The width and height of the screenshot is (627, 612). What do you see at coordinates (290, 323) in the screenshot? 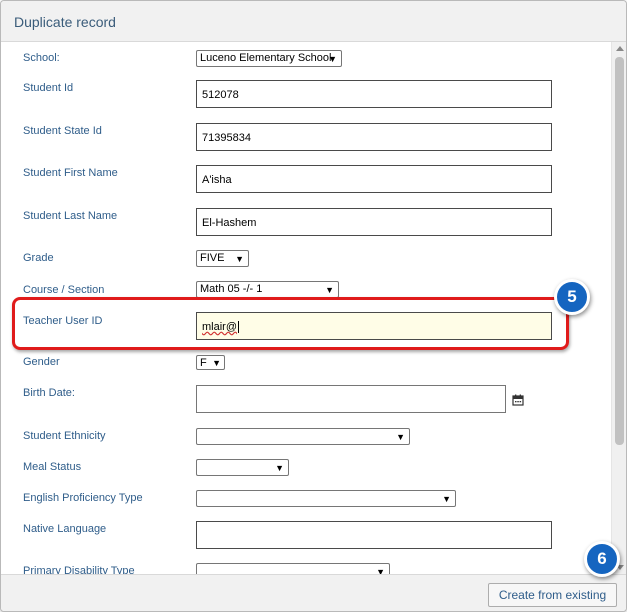
I see `teacher-user-id-highlight` at bounding box center [290, 323].